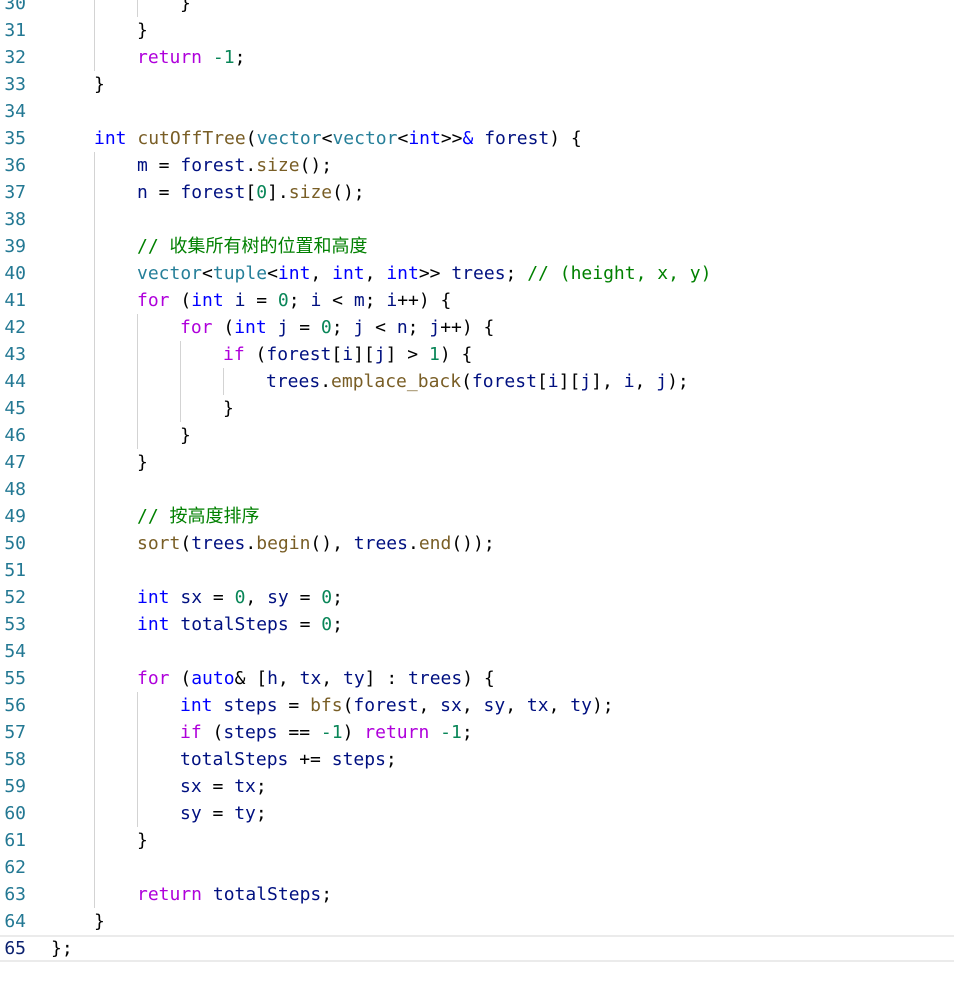 The height and width of the screenshot is (990, 954). Describe the element at coordinates (477, 408) in the screenshot. I see `code-line: 45}` at that location.